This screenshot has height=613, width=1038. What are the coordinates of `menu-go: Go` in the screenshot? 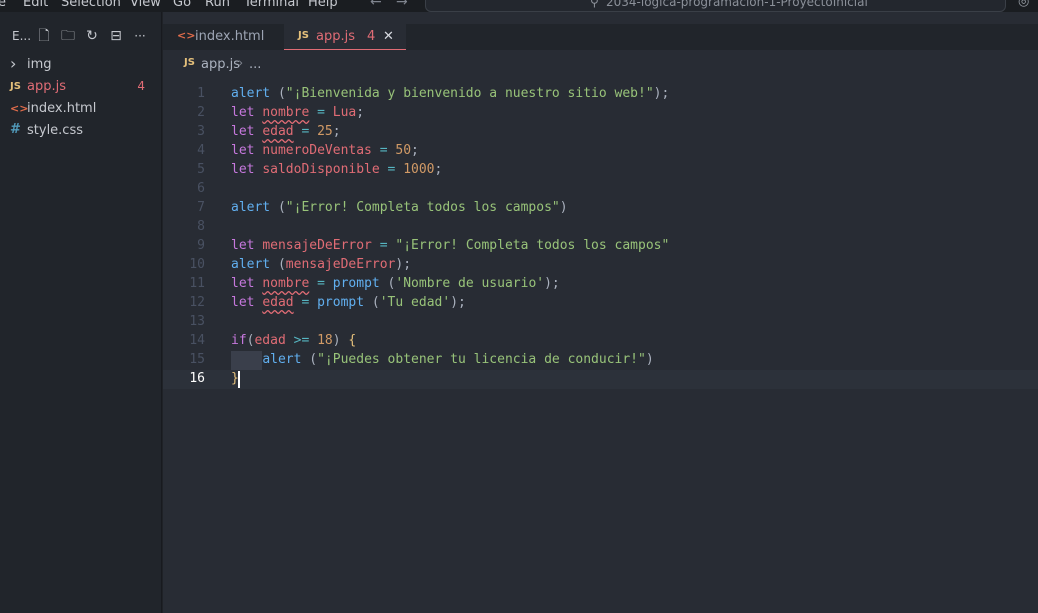 It's located at (182, 5).